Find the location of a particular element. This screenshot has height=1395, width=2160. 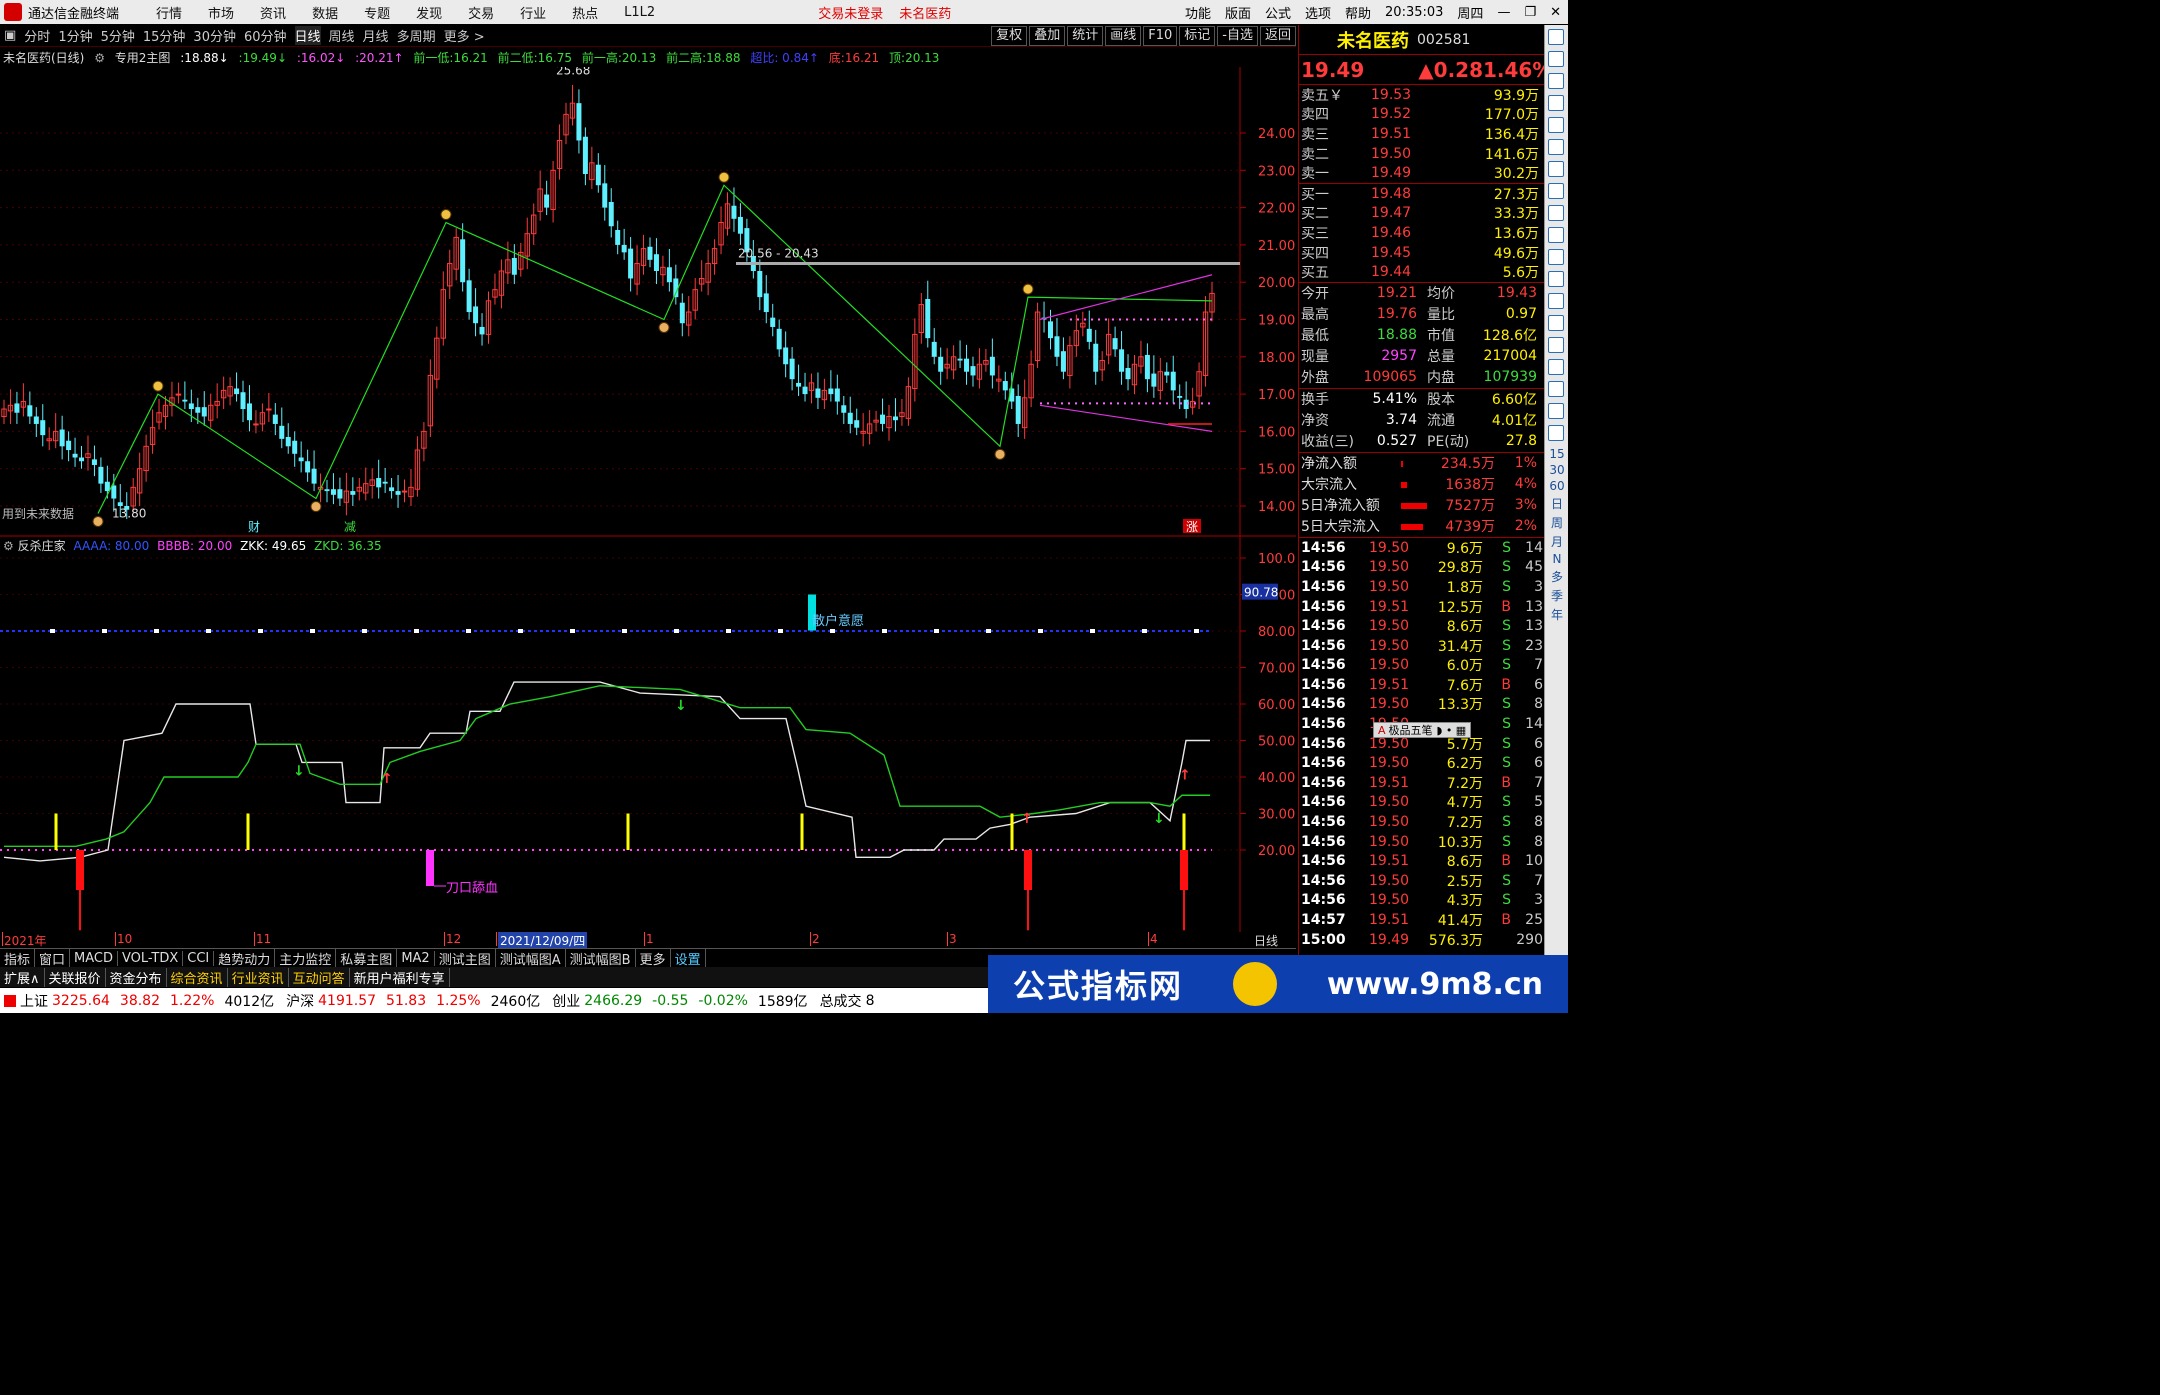

cy-label: 创业 is located at coordinates (566, 1001).